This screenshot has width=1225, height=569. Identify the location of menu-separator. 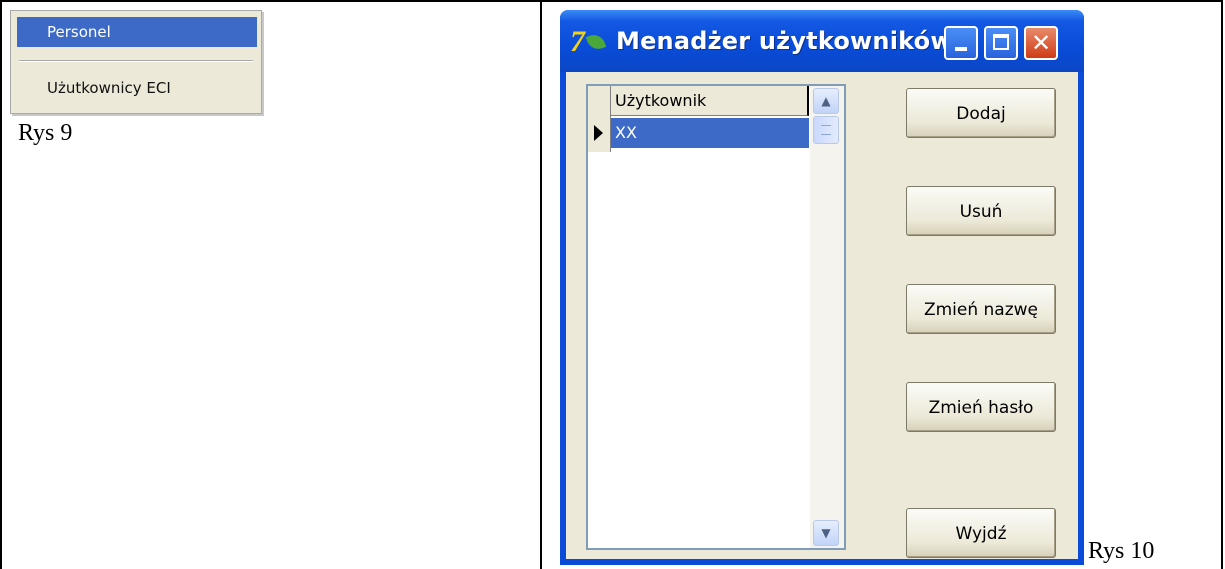
(136, 61).